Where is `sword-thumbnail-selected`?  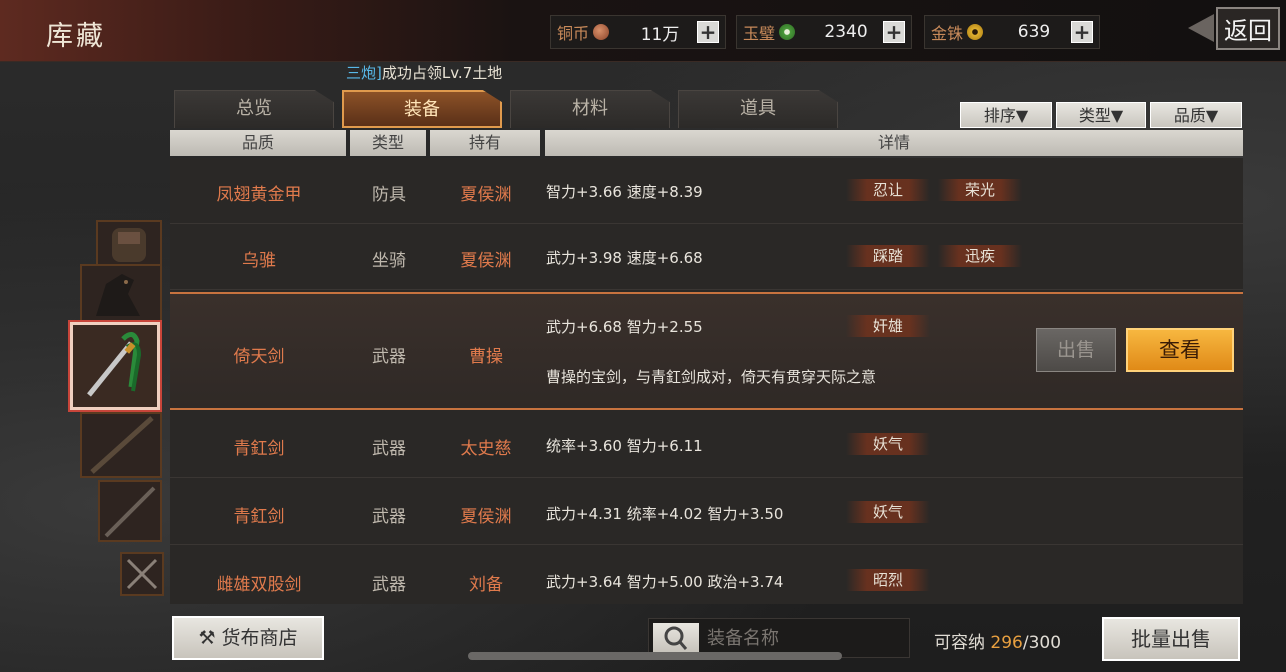
sword-thumbnail-selected is located at coordinates (115, 366).